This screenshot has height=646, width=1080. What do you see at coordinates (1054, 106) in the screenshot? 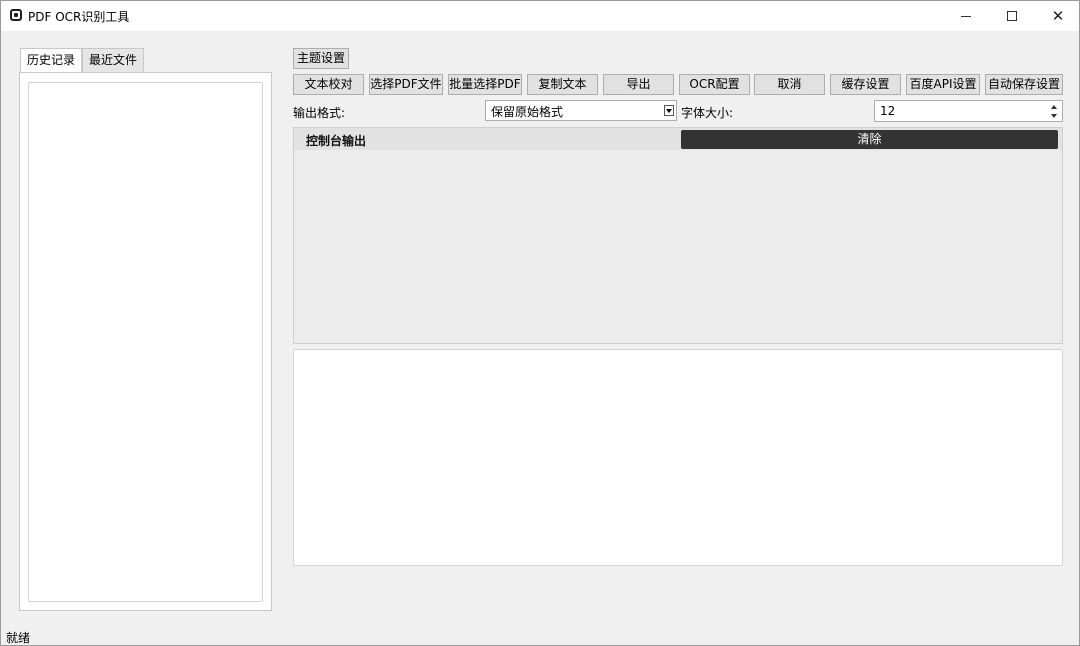
I see `spin-up-icon` at bounding box center [1054, 106].